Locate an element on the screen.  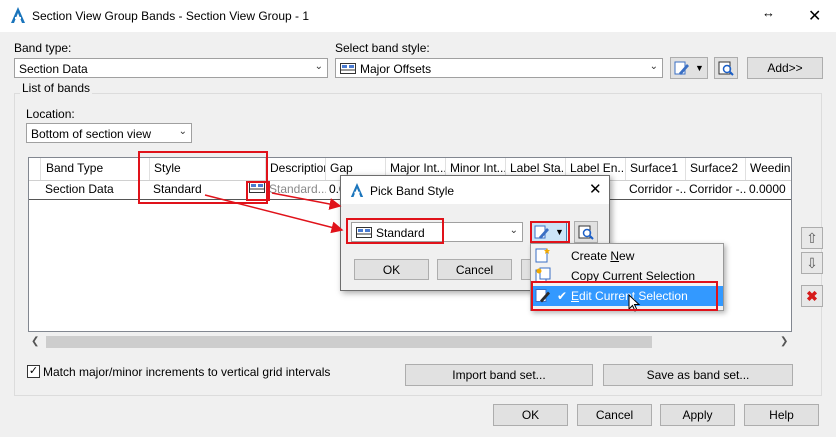
annotation-arrows is located at coordinates (274, 213).